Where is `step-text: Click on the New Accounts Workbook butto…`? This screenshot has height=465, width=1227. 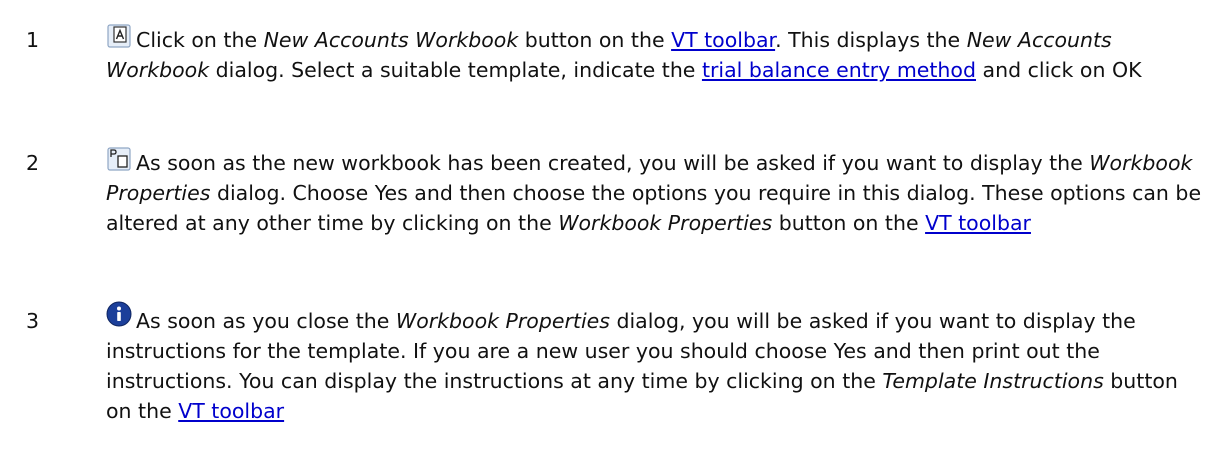
step-text: Click on the New Accounts Workbook butto… is located at coordinates (656, 55).